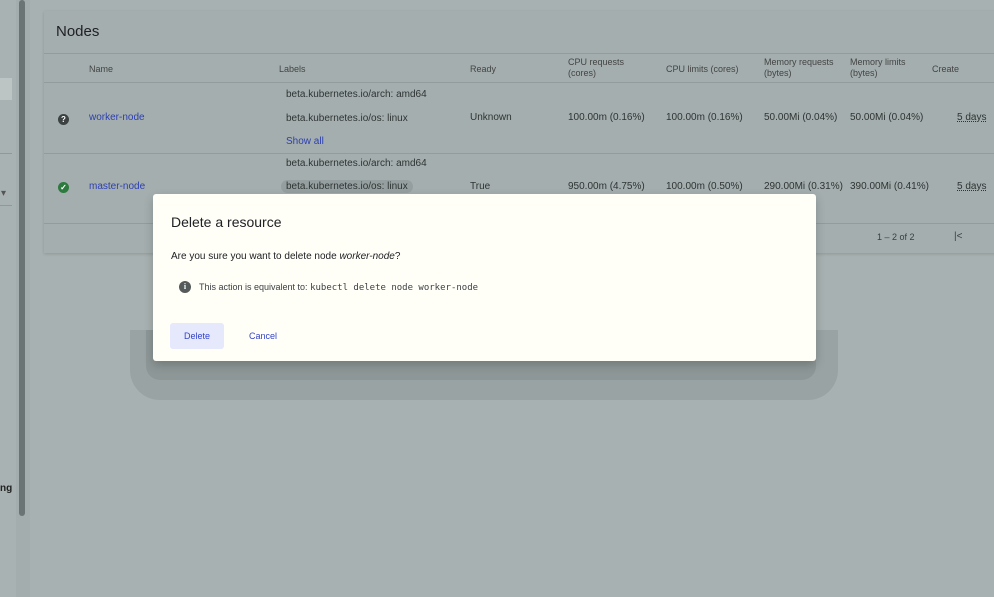  Describe the element at coordinates (101, 69) in the screenshot. I see `column-header-name: Name` at that location.